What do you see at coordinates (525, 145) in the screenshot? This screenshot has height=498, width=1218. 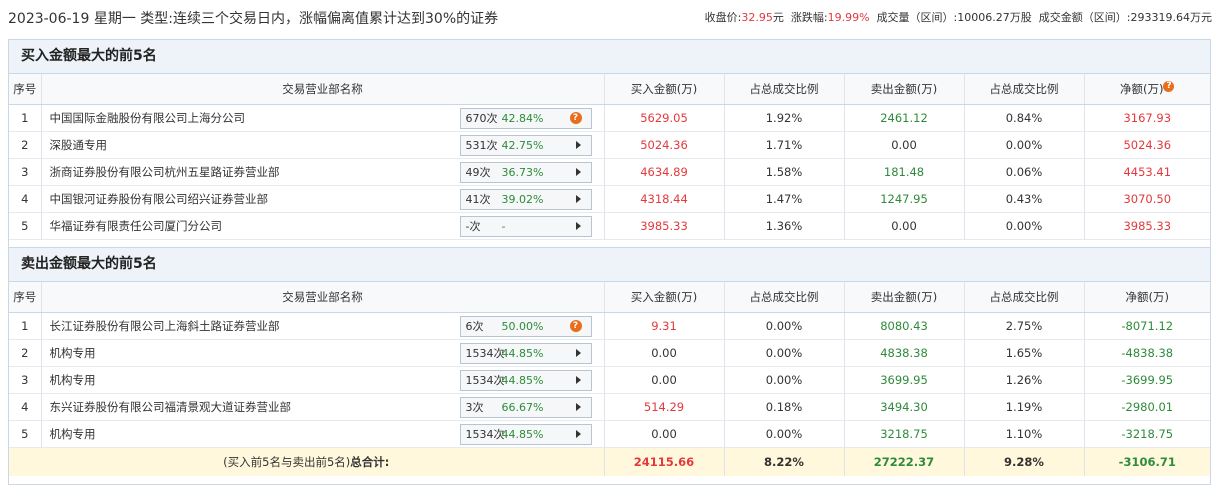 I see `broker-stat-box: 531次 42.75%` at bounding box center [525, 145].